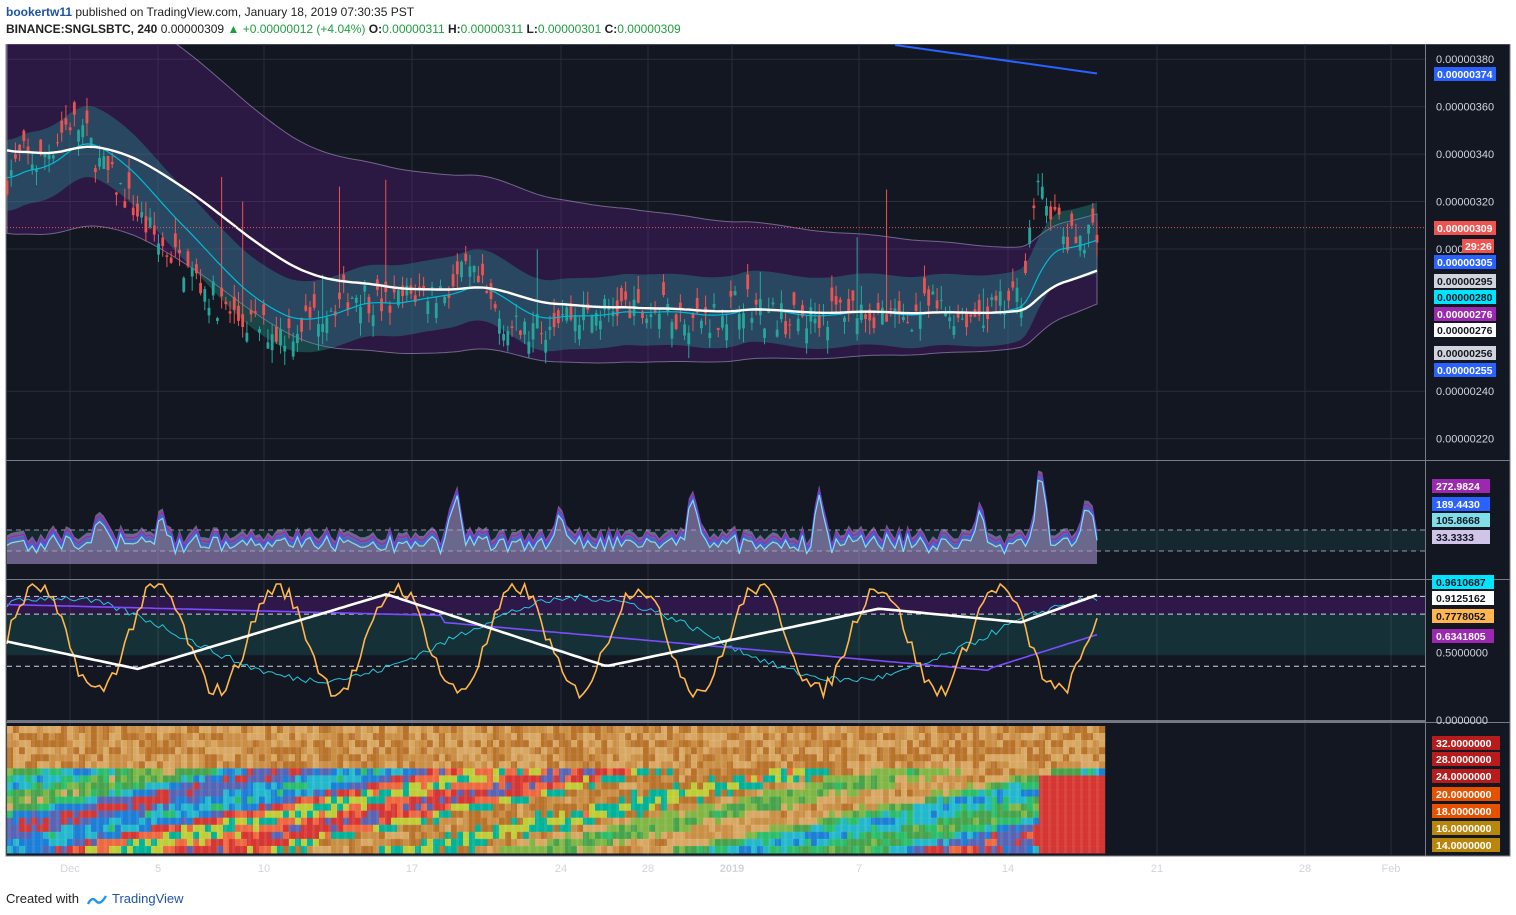  What do you see at coordinates (1465, 354) in the screenshot?
I see `price-tag-label: 0.00000256` at bounding box center [1465, 354].